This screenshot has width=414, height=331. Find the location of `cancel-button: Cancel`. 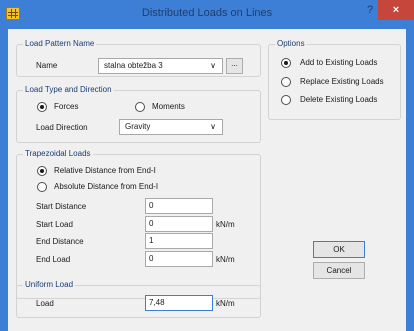

cancel-button: Cancel is located at coordinates (339, 270).